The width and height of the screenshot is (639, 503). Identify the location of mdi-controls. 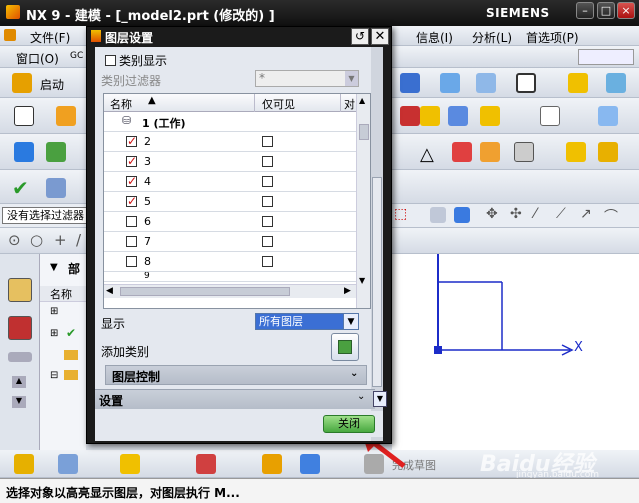
(606, 57).